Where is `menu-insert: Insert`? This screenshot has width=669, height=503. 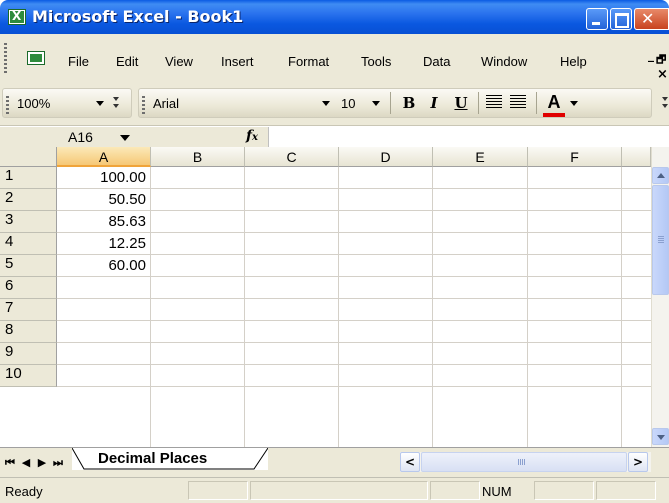
menu-insert: Insert is located at coordinates (237, 61).